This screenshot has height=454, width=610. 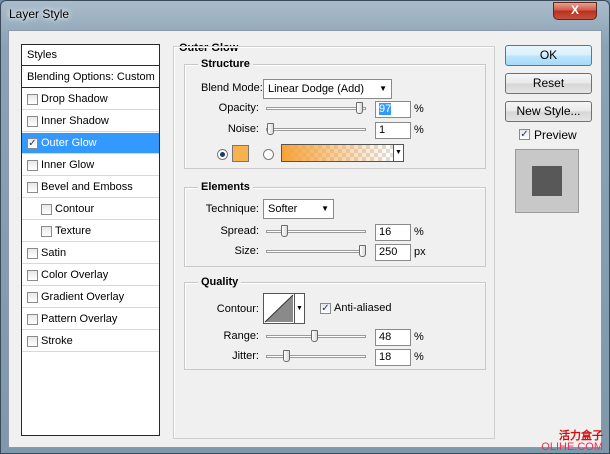 I want to click on range-slider-thumb, so click(x=314, y=336).